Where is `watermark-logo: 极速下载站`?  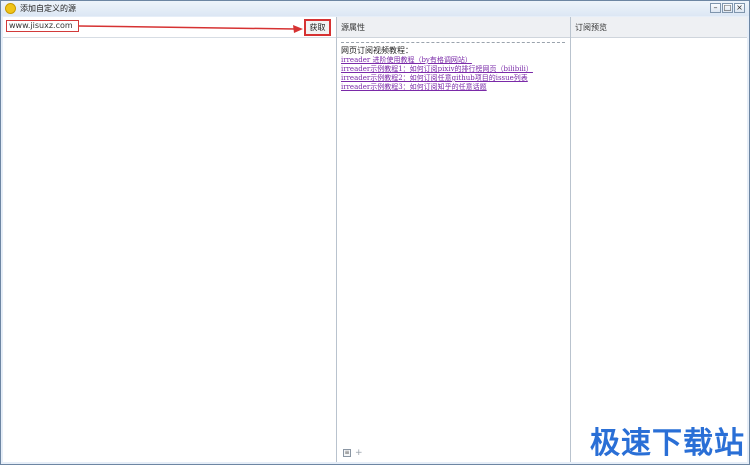
watermark-logo: 极速下载站 is located at coordinates (667, 443).